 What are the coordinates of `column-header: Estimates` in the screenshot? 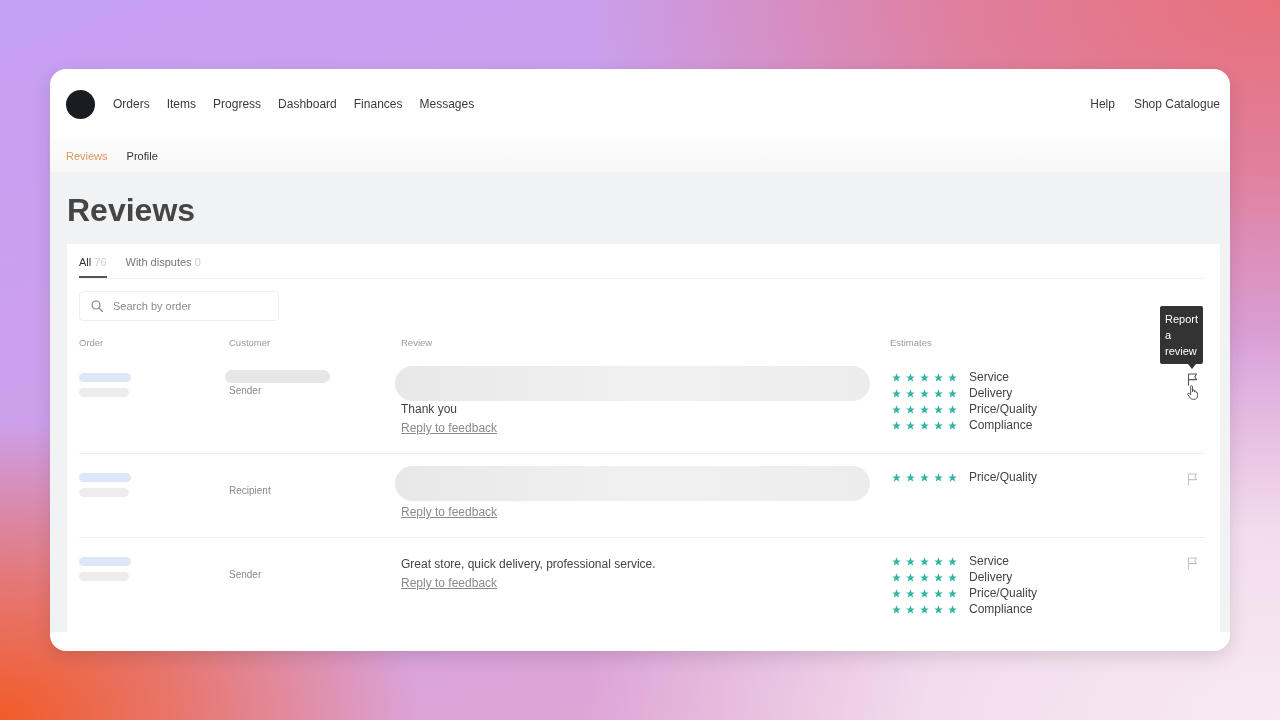 It's located at (911, 343).